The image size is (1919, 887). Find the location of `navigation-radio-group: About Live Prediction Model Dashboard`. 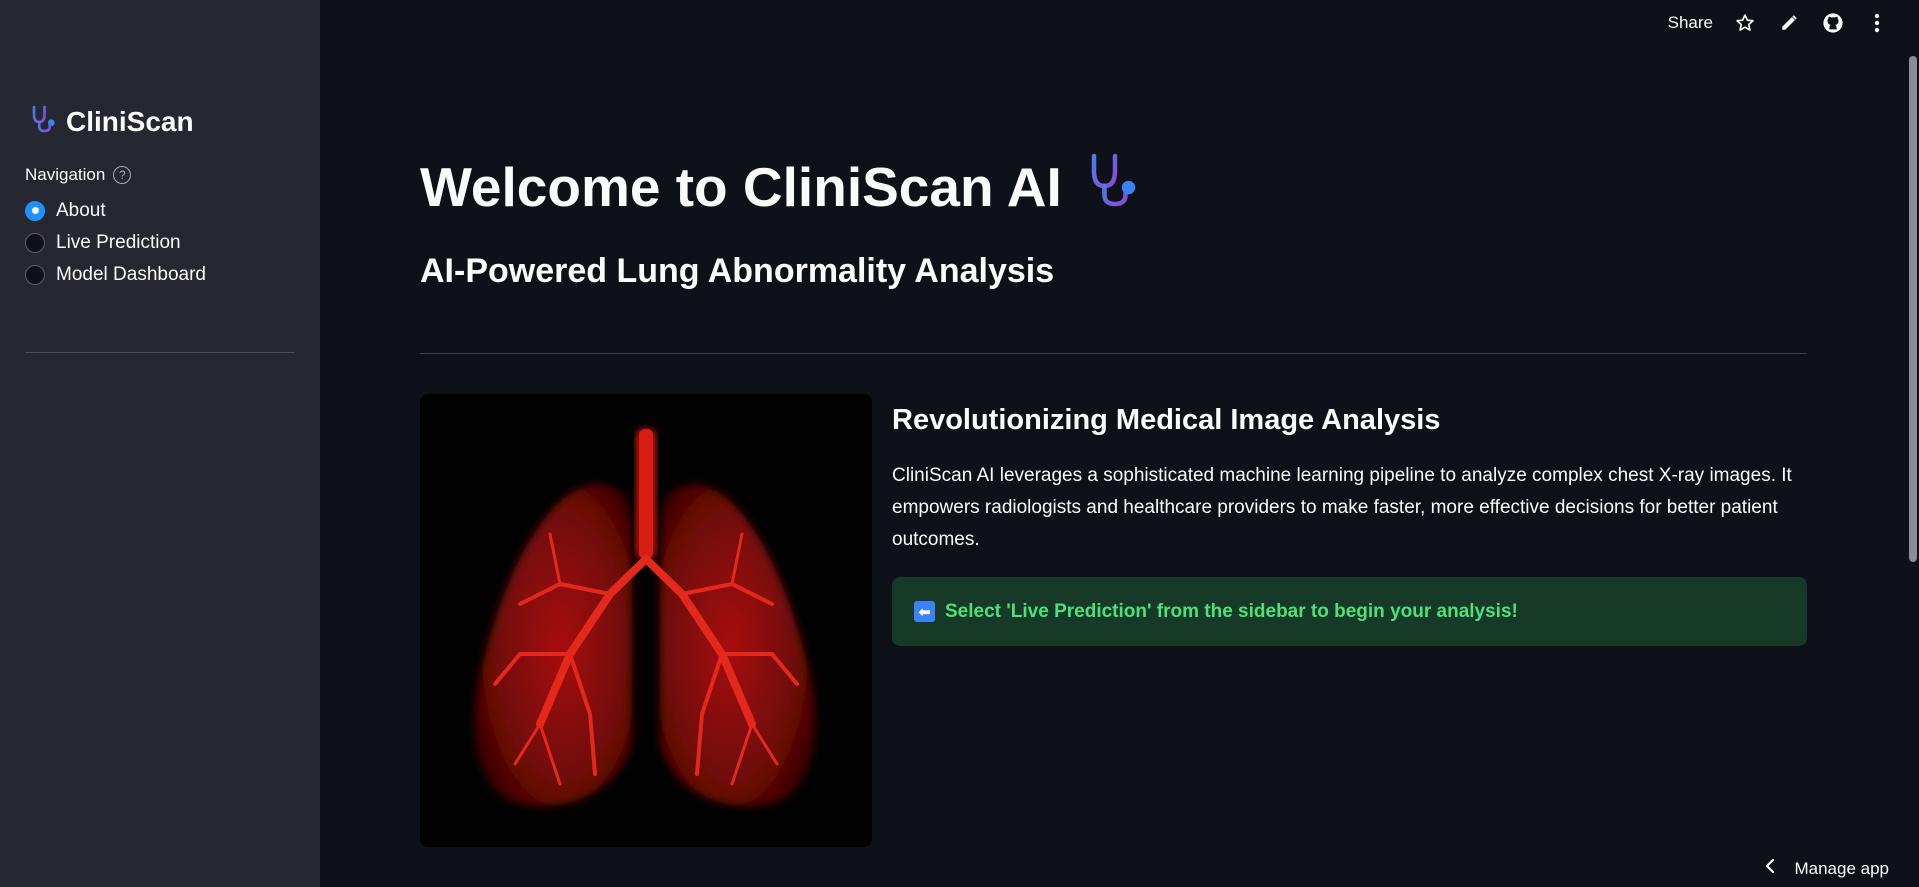

navigation-radio-group: About Live Prediction Model Dashboard is located at coordinates (115, 242).